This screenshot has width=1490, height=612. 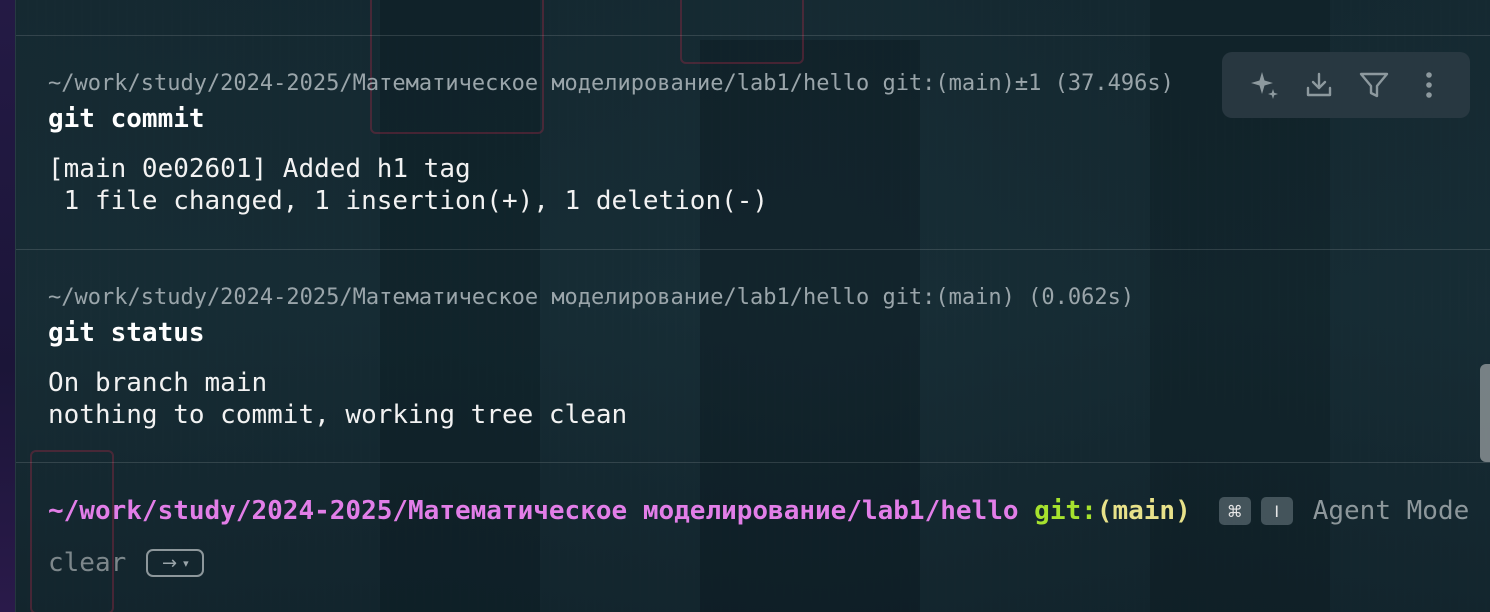 What do you see at coordinates (338, 415) in the screenshot?
I see `block-output-line: nothing to commit, working tree clean` at bounding box center [338, 415].